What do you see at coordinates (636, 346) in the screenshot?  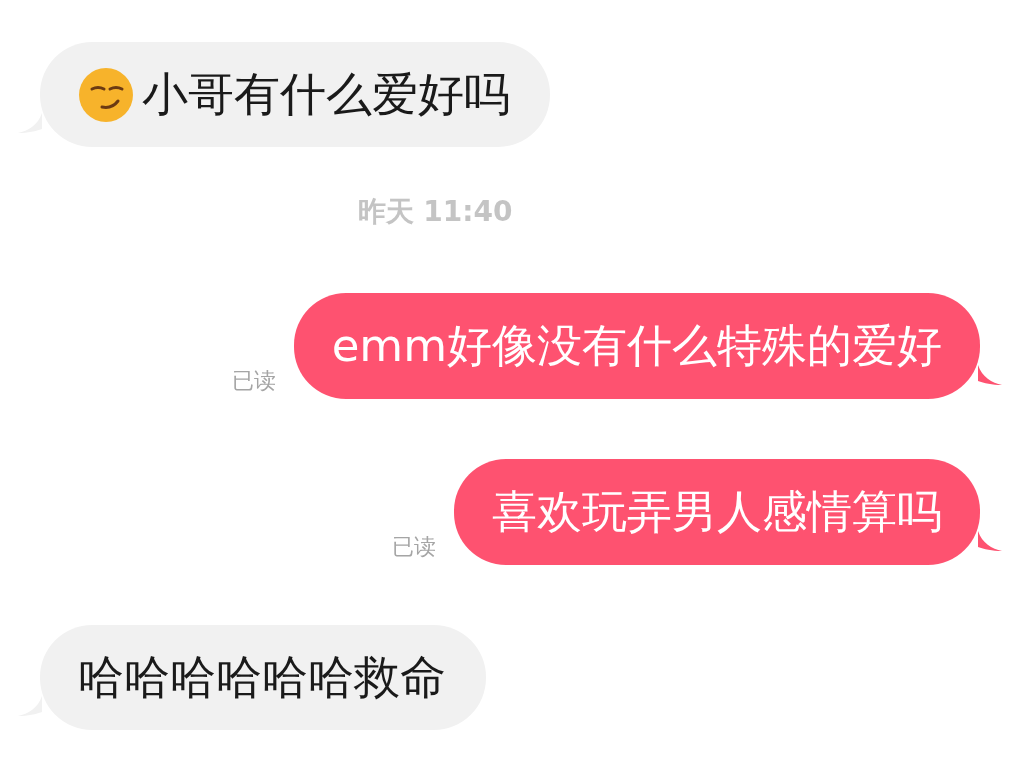 I see `message-text: emm好像没有什么特殊的爱好` at bounding box center [636, 346].